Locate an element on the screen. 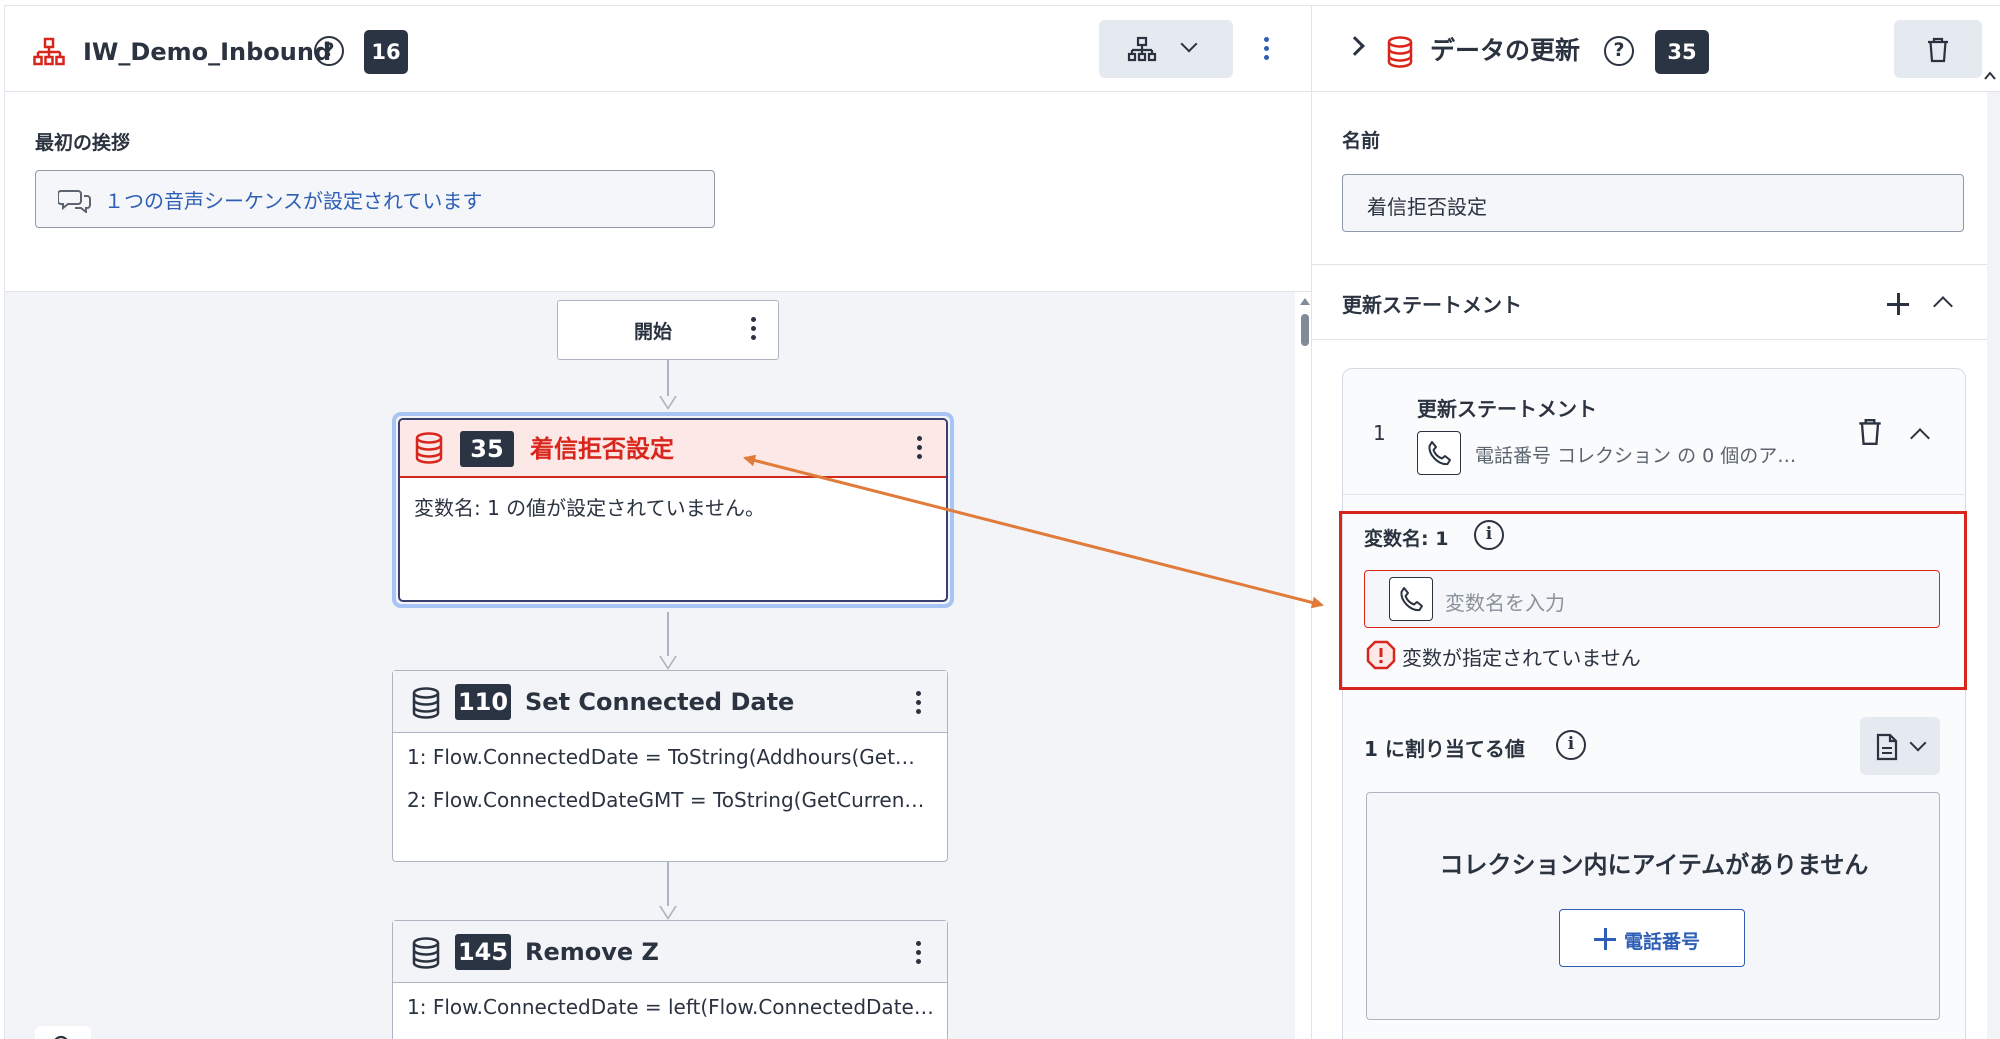  node-header: 145 Remove Z is located at coordinates (670, 952).